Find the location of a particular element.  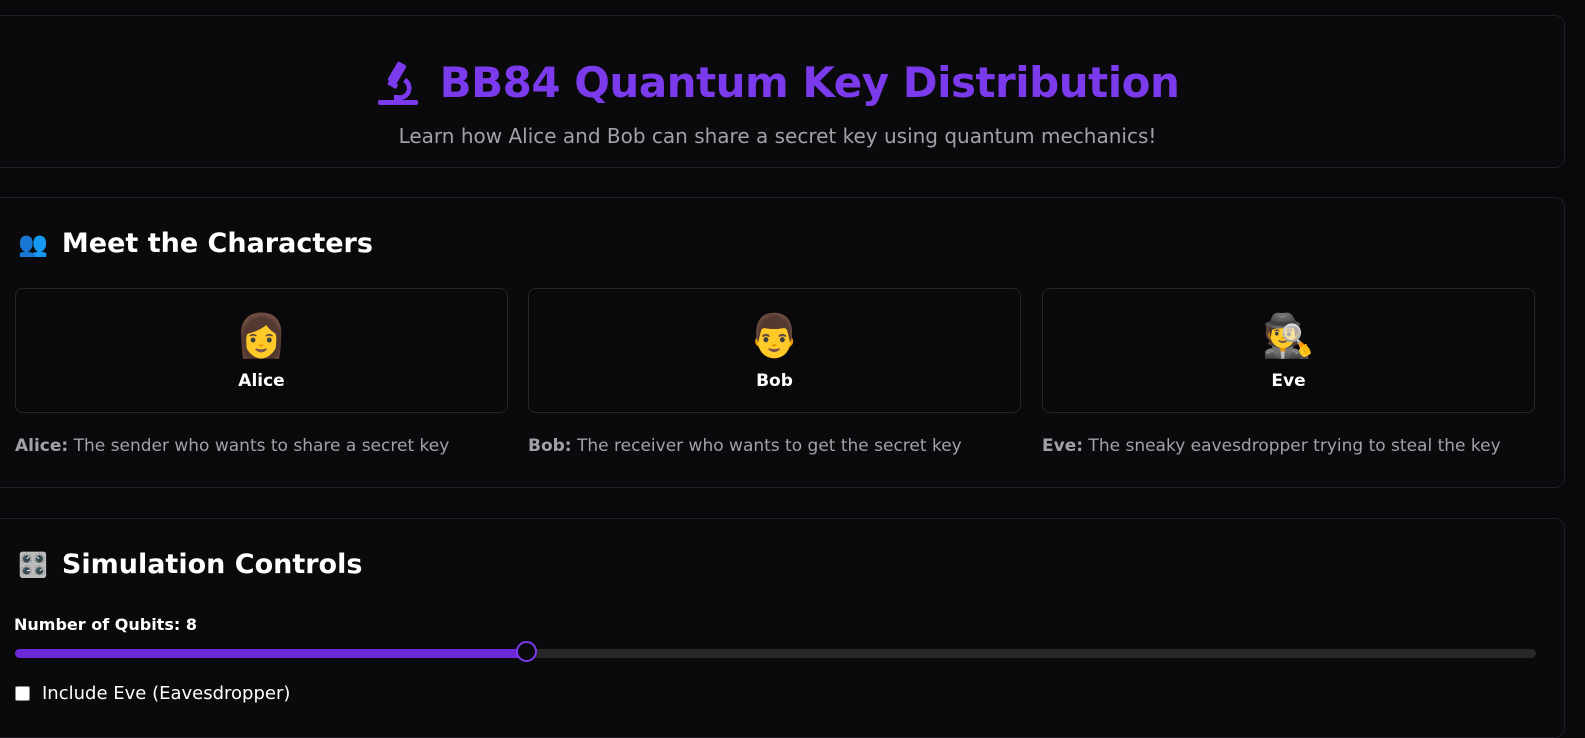

controls-heading: 🎛️ Simulation Controls is located at coordinates (190, 564).